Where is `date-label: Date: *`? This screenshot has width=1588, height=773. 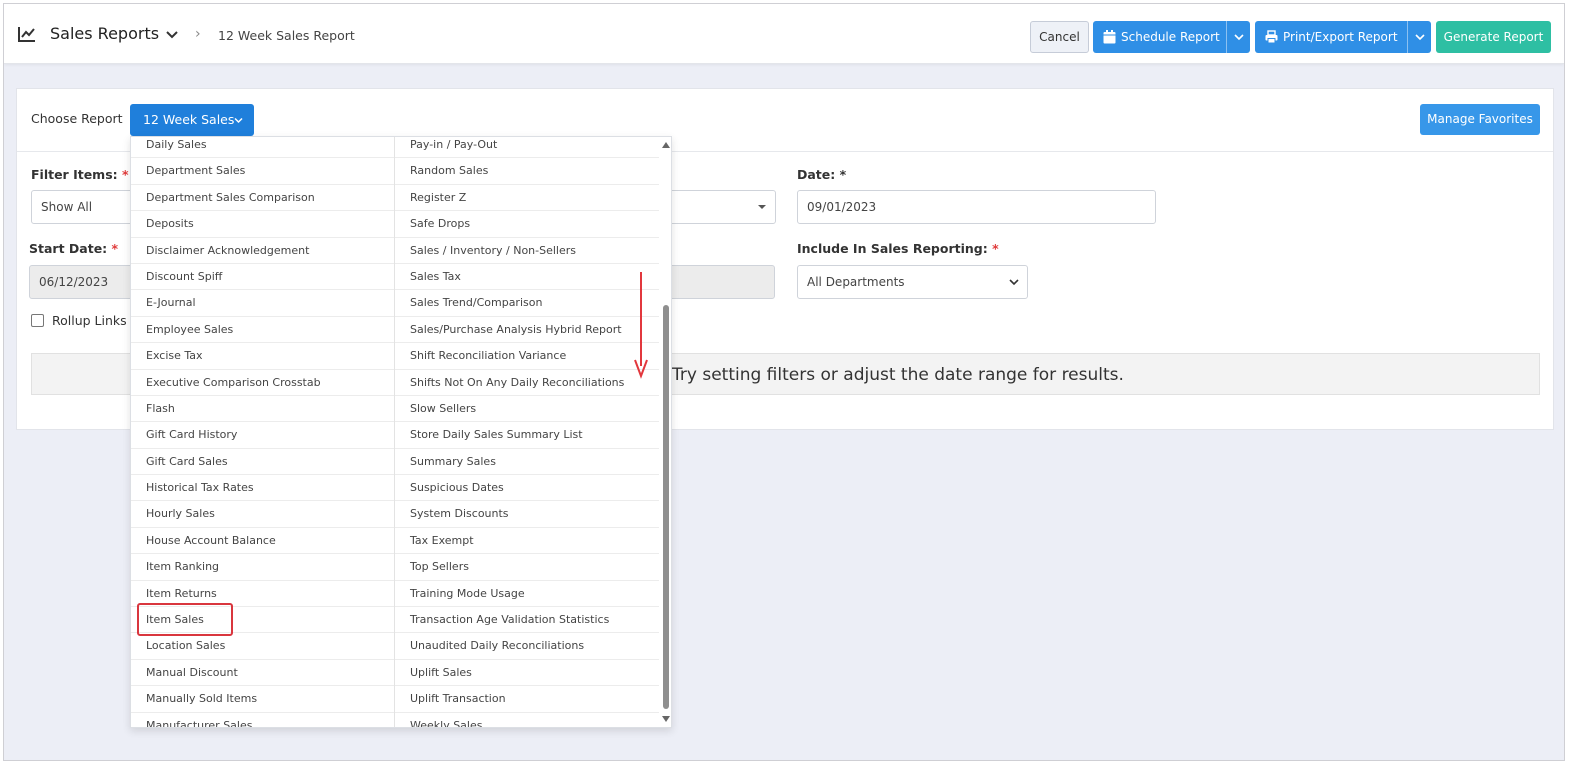
date-label: Date: * is located at coordinates (821, 174).